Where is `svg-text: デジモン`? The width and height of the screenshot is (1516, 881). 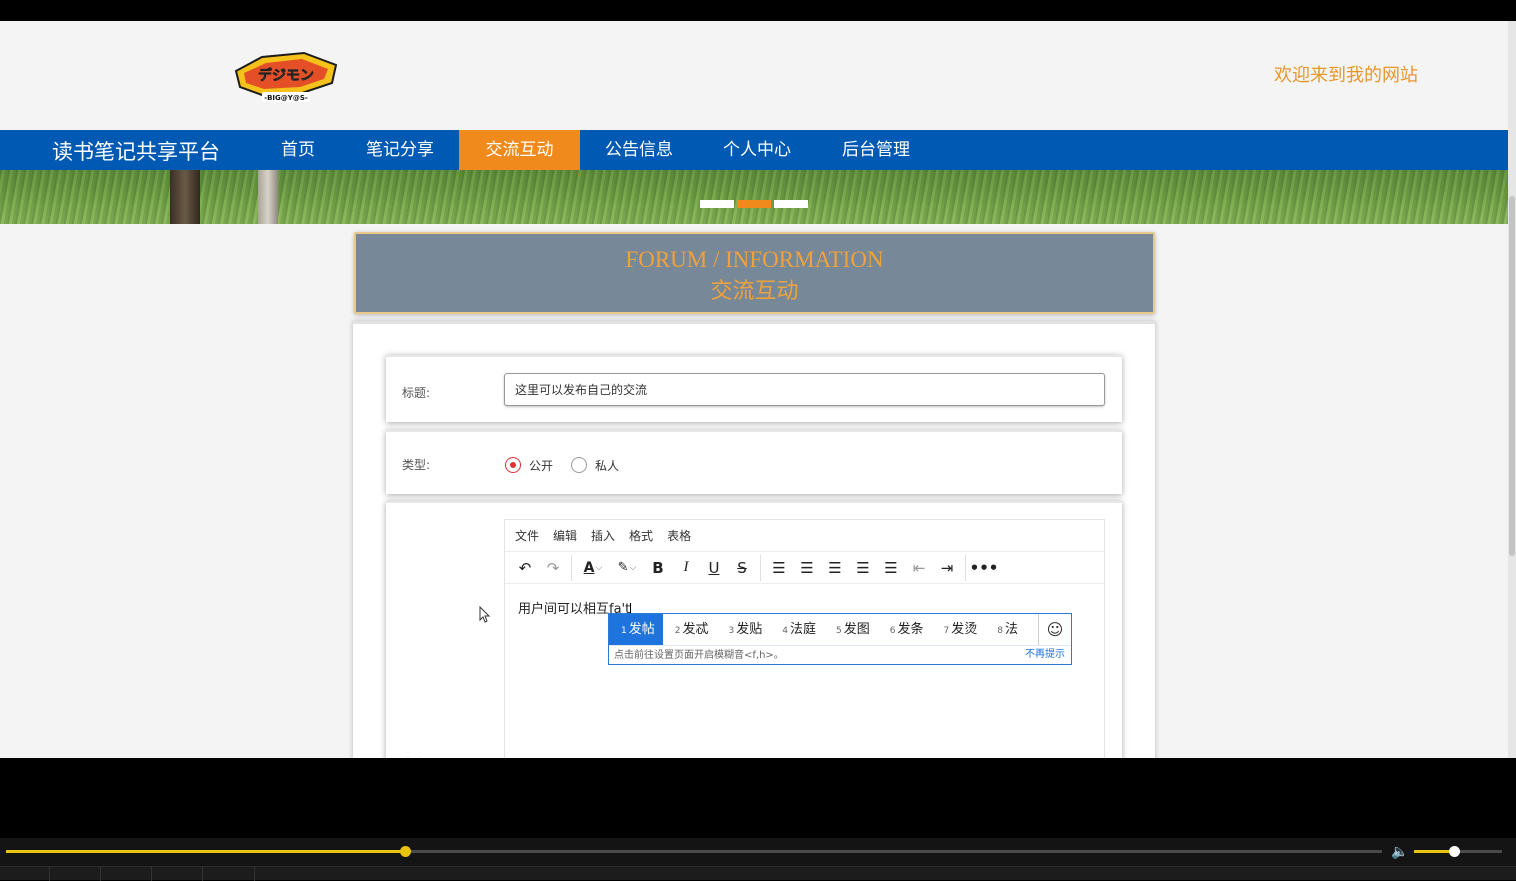 svg-text: デジモン is located at coordinates (286, 75).